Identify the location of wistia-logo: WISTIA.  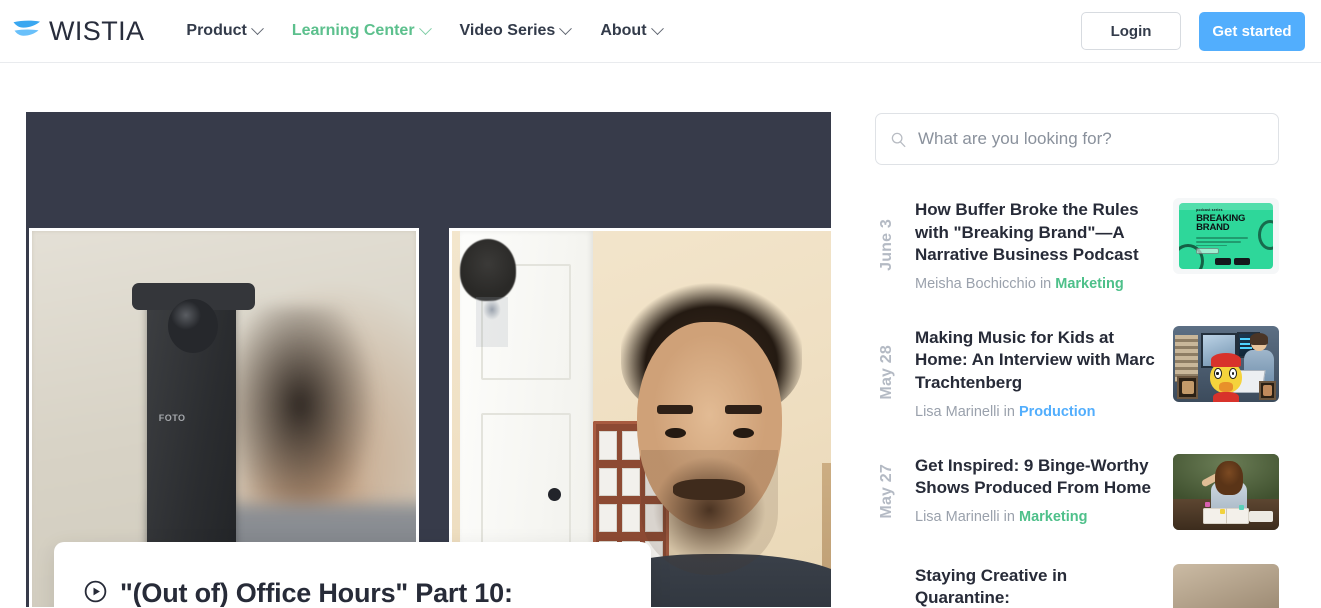
(78, 30).